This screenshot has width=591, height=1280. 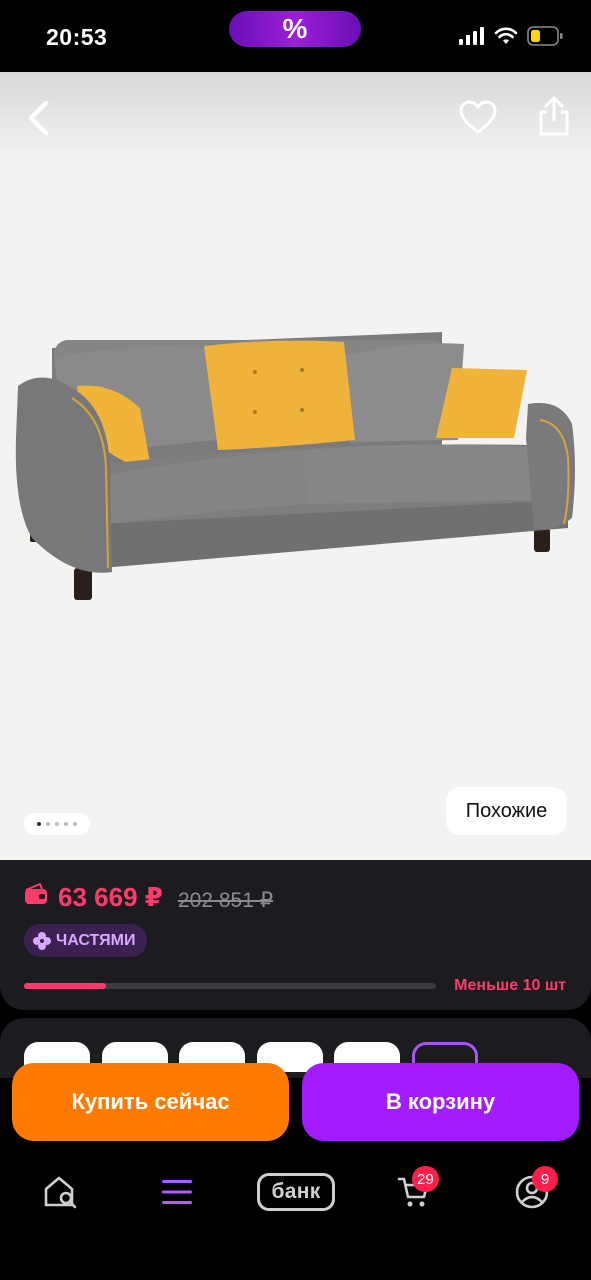 I want to click on status-bar: 20:53 %, so click(x=295, y=36).